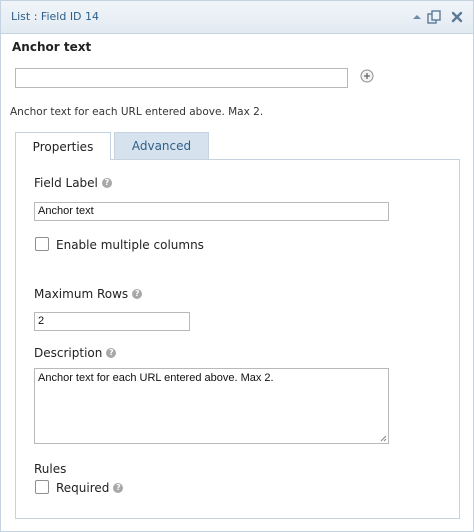 Image resolution: width=474 pixels, height=532 pixels. I want to click on required-label-group: Required ?, so click(90, 488).